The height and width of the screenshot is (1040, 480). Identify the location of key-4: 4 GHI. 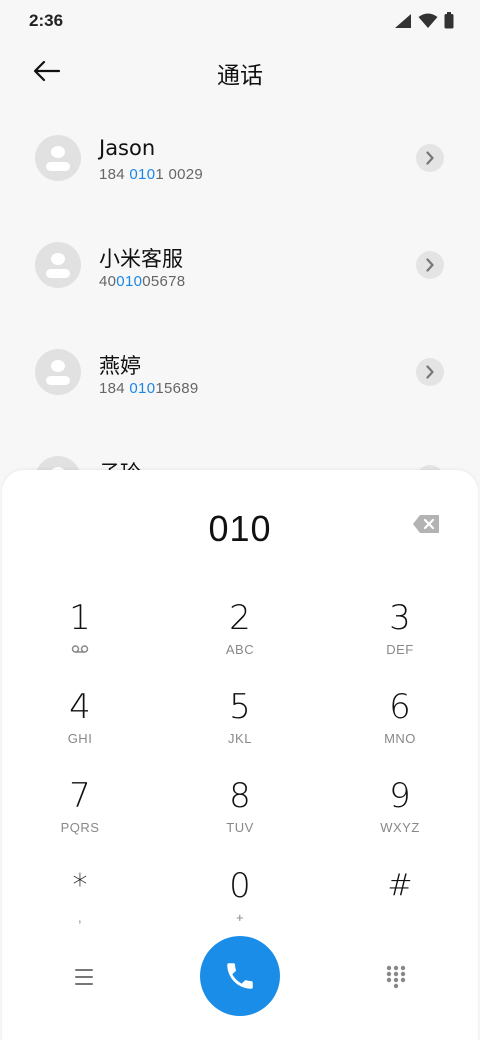
(80, 727).